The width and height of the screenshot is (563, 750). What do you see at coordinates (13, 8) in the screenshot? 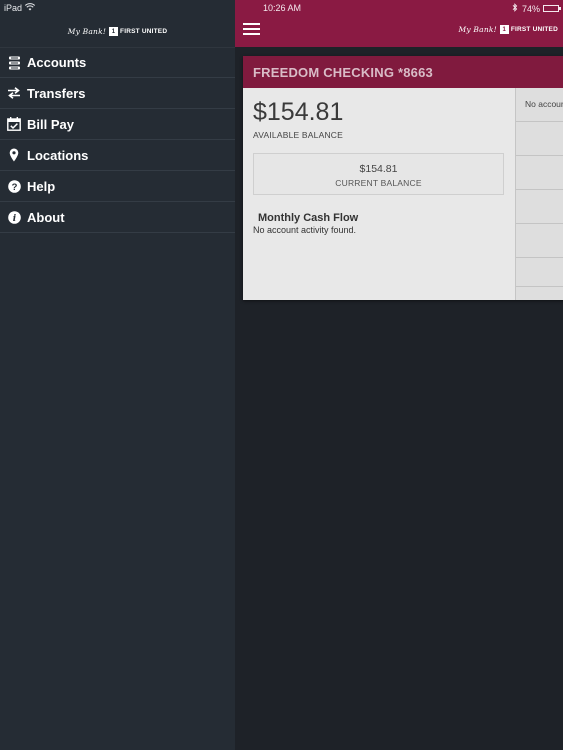
I see `carrier-label: iPad` at bounding box center [13, 8].